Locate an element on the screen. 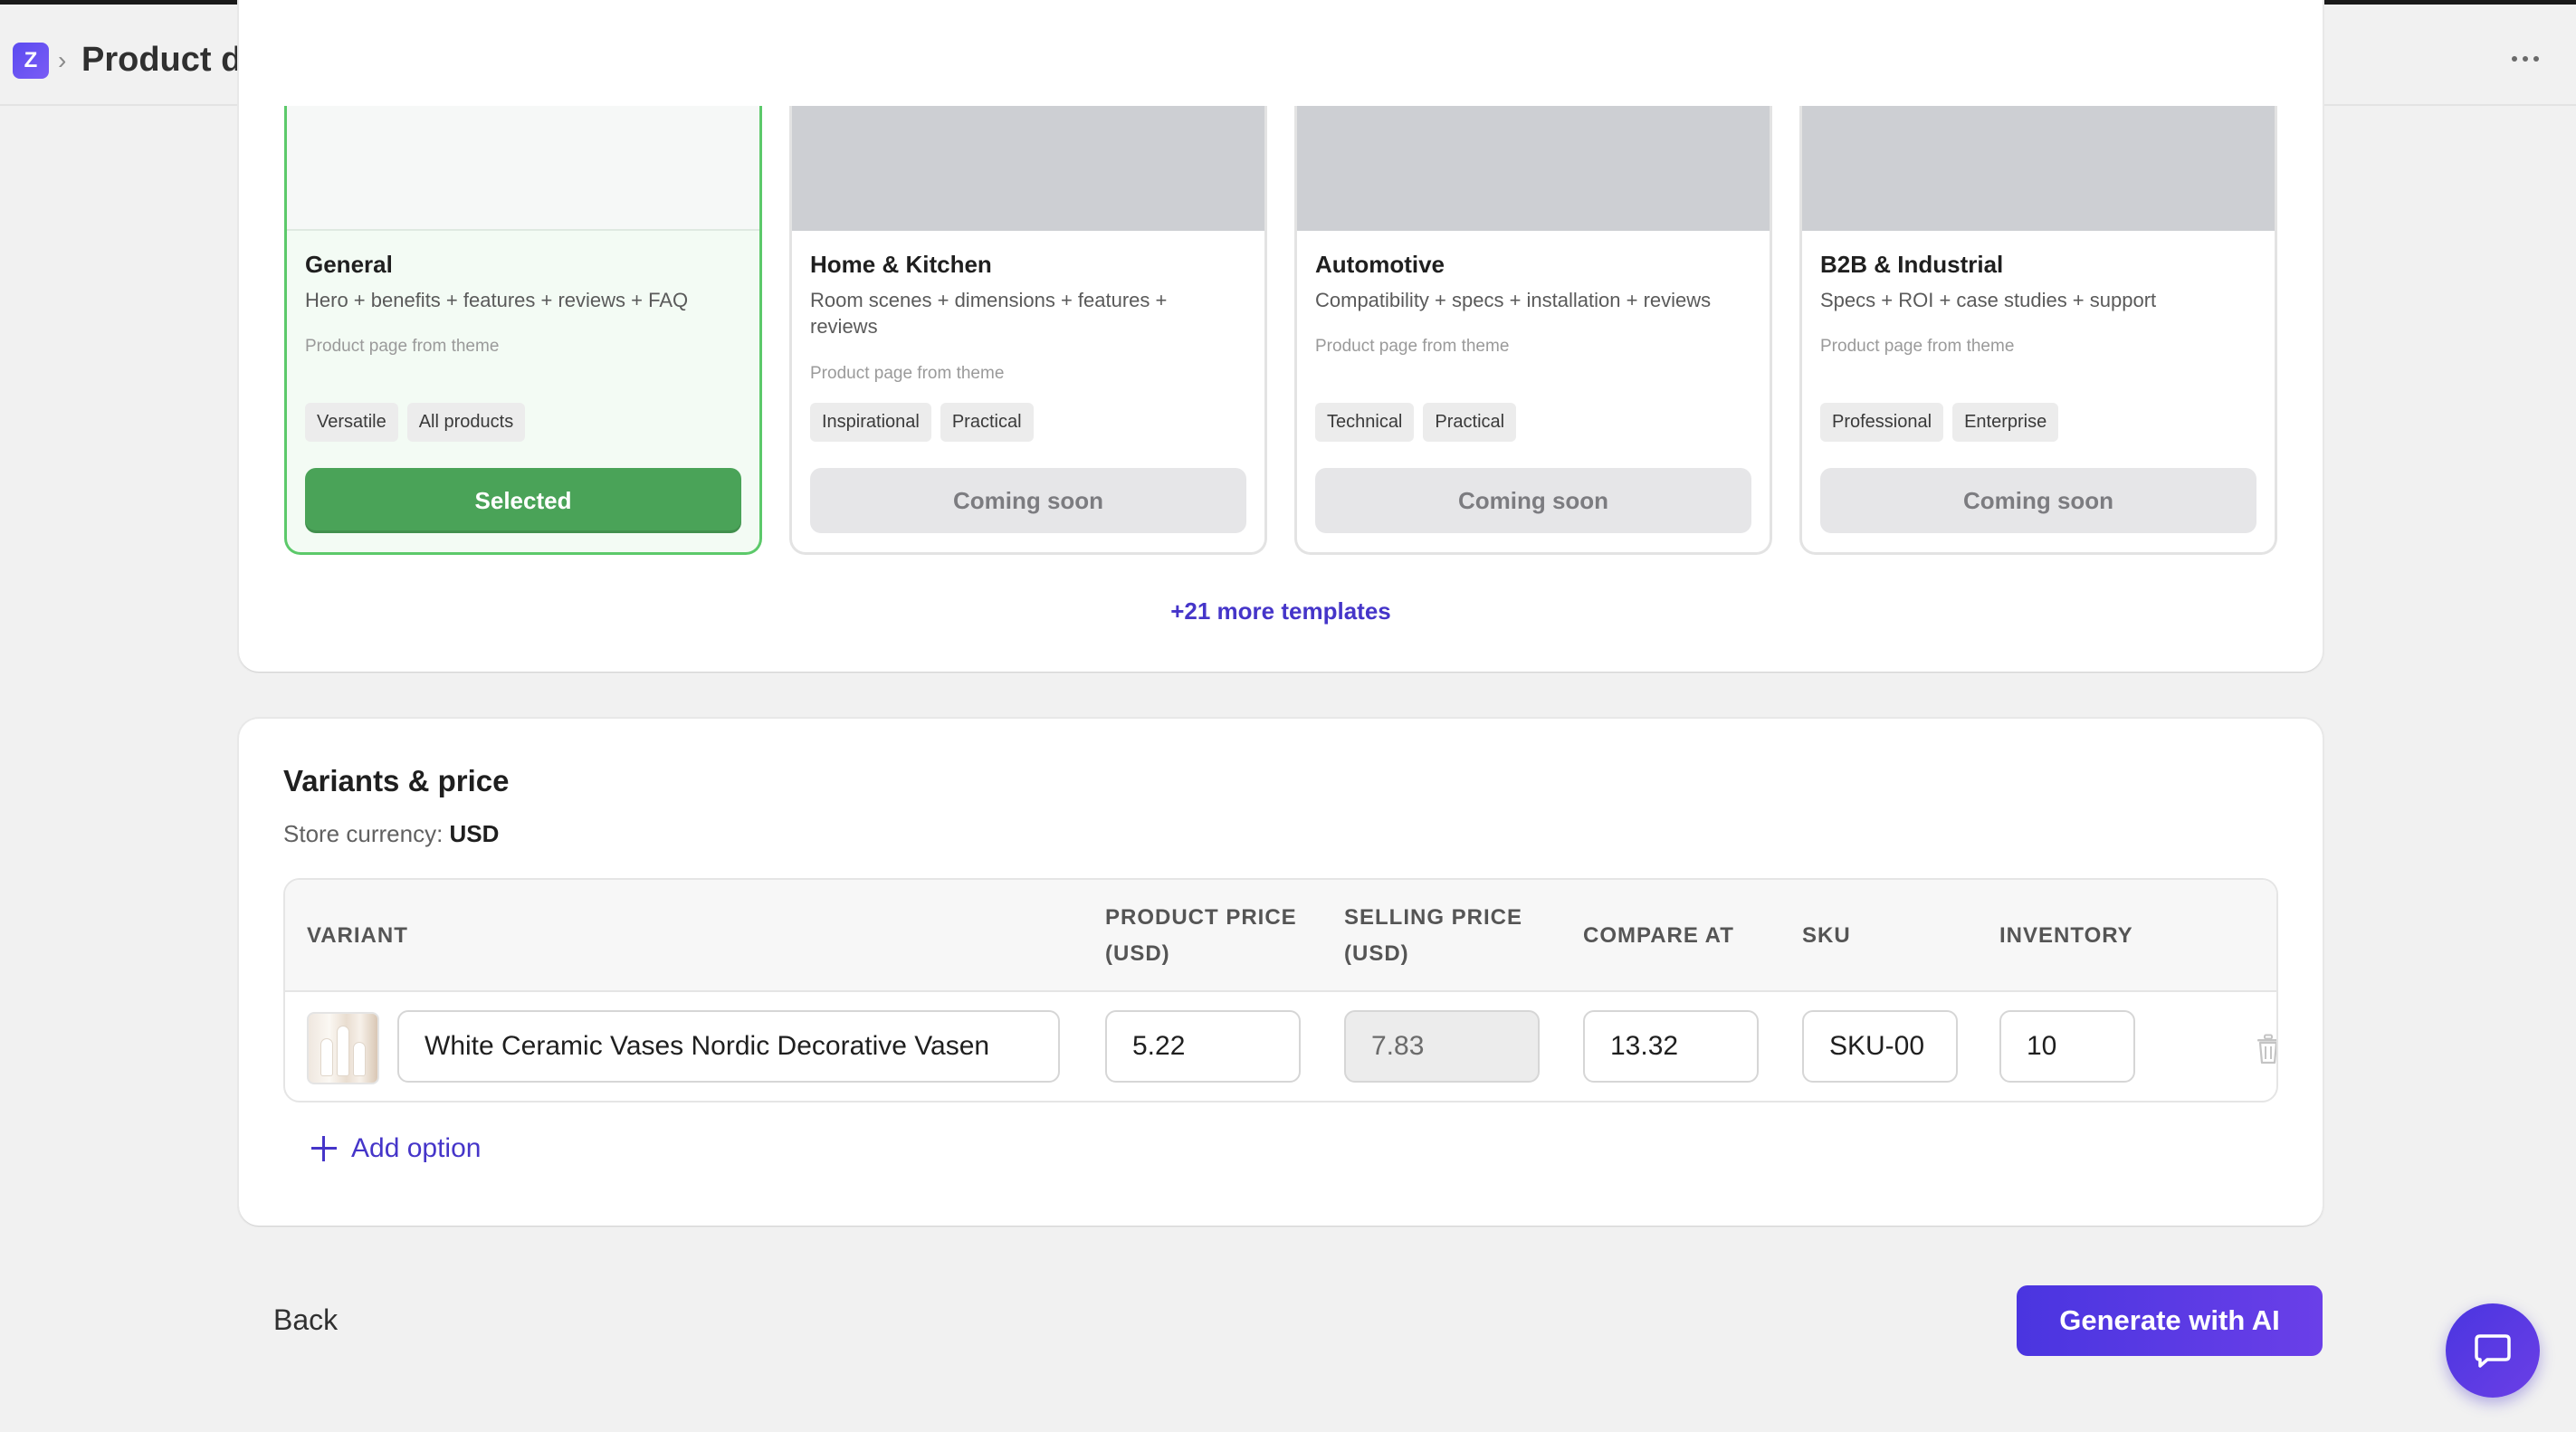  store-currency: Store currency: USD is located at coordinates (391, 834).